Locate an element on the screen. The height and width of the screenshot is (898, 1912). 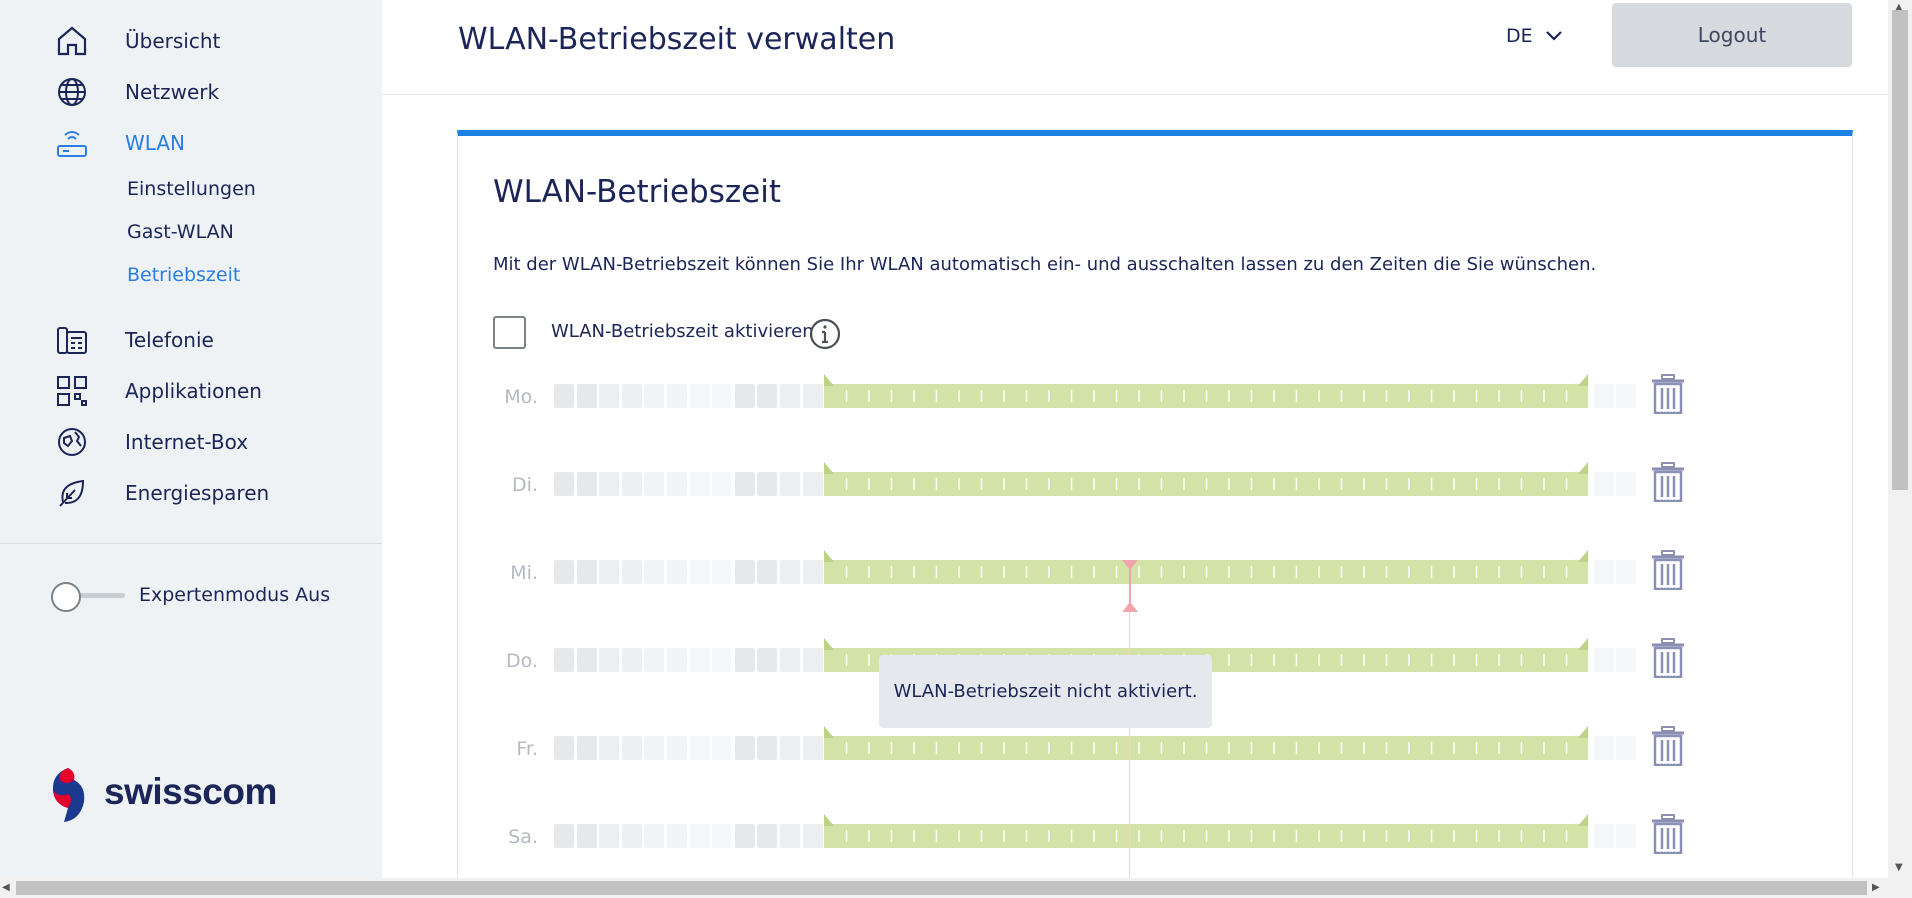
nav-item-applikationen: Applikationen is located at coordinates (191, 391).